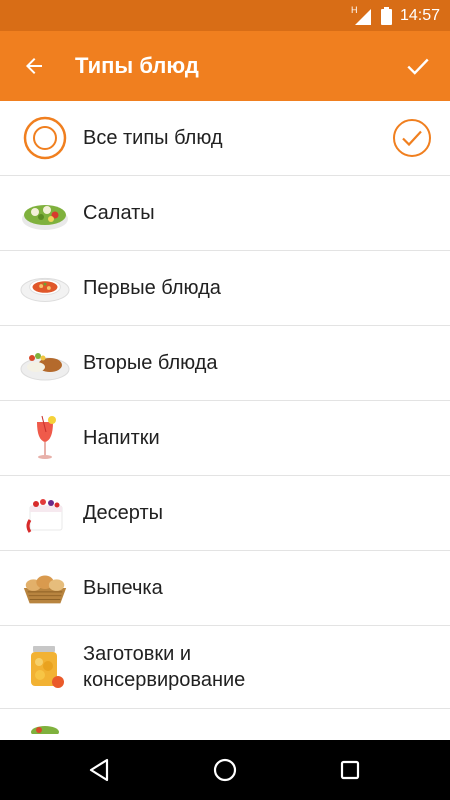 This screenshot has width=450, height=800. I want to click on selected-check-icon, so click(412, 138).